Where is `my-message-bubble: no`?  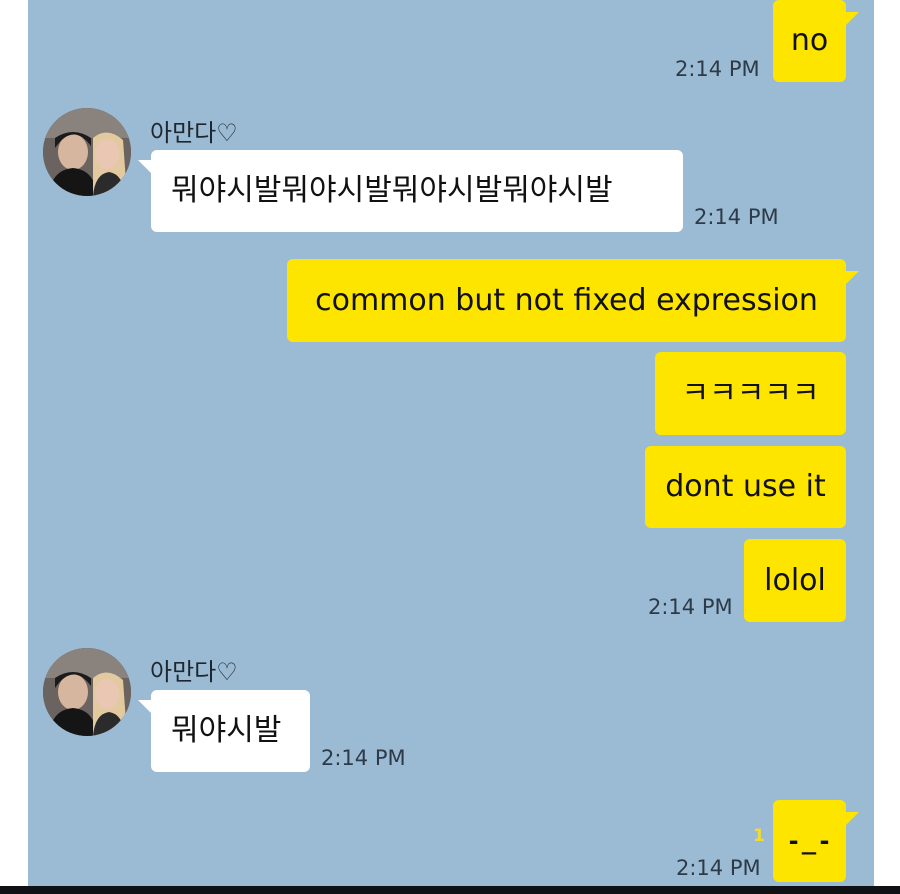 my-message-bubble: no is located at coordinates (809, 41).